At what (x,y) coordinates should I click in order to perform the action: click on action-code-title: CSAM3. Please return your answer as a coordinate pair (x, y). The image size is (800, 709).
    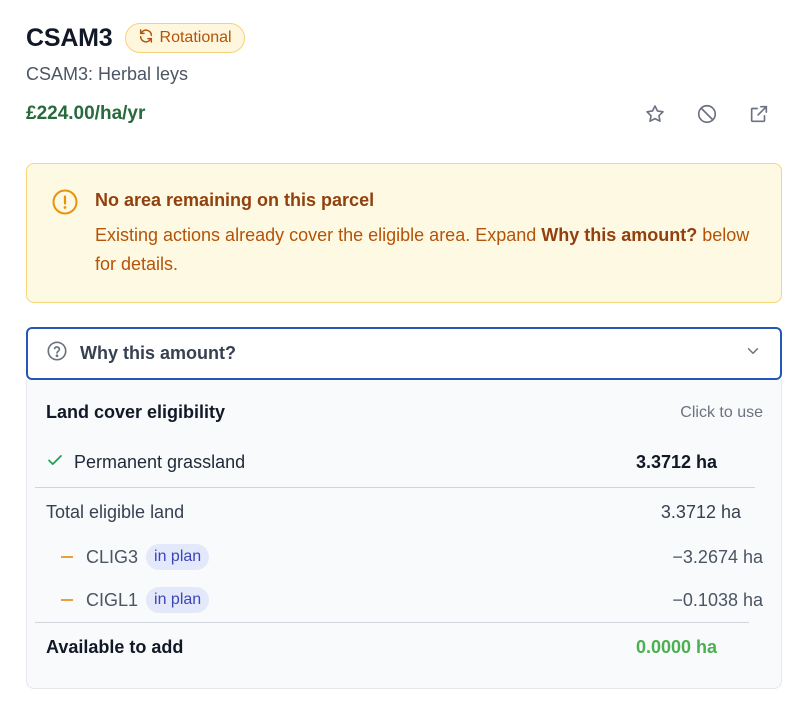
    Looking at the image, I should click on (69, 37).